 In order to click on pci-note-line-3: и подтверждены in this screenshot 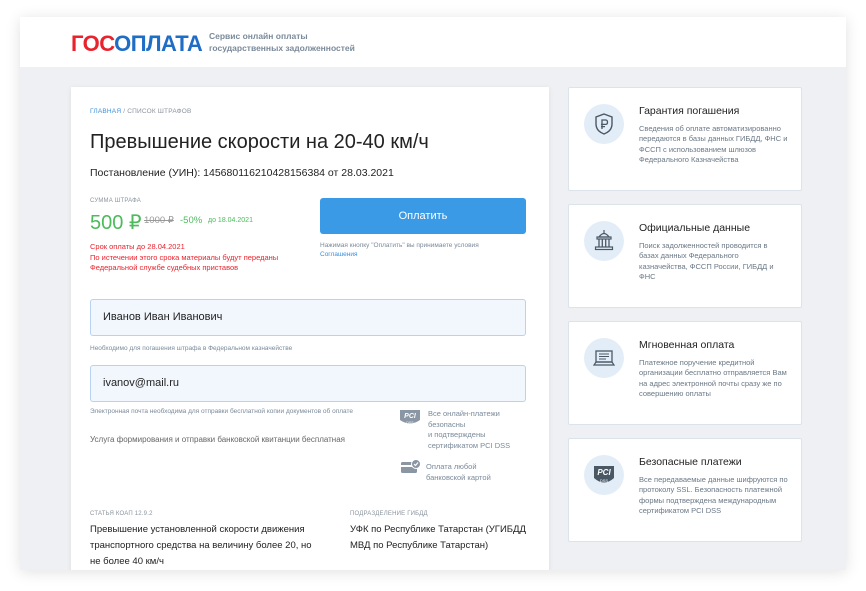, I will do `click(457, 434)`.